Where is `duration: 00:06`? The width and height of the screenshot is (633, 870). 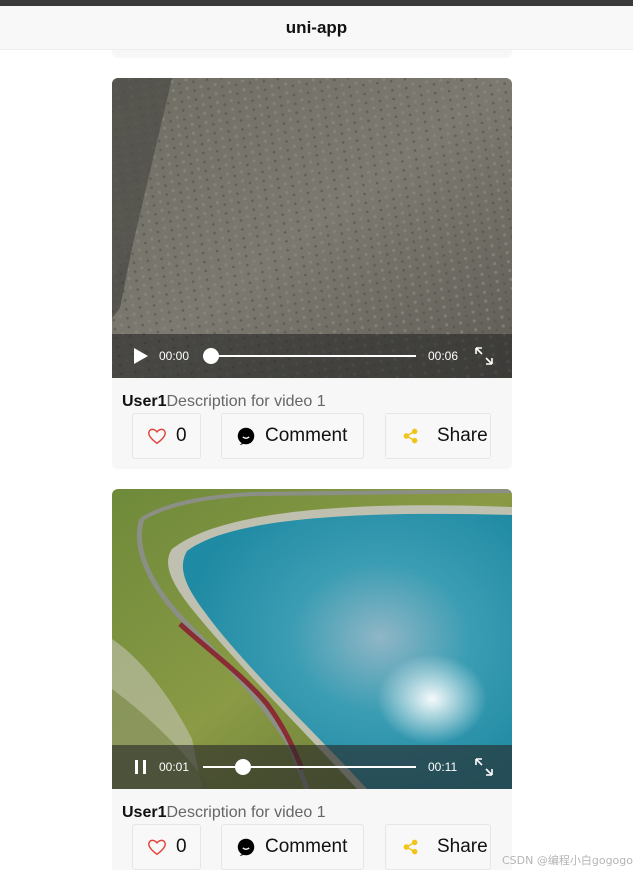
duration: 00:06 is located at coordinates (443, 356).